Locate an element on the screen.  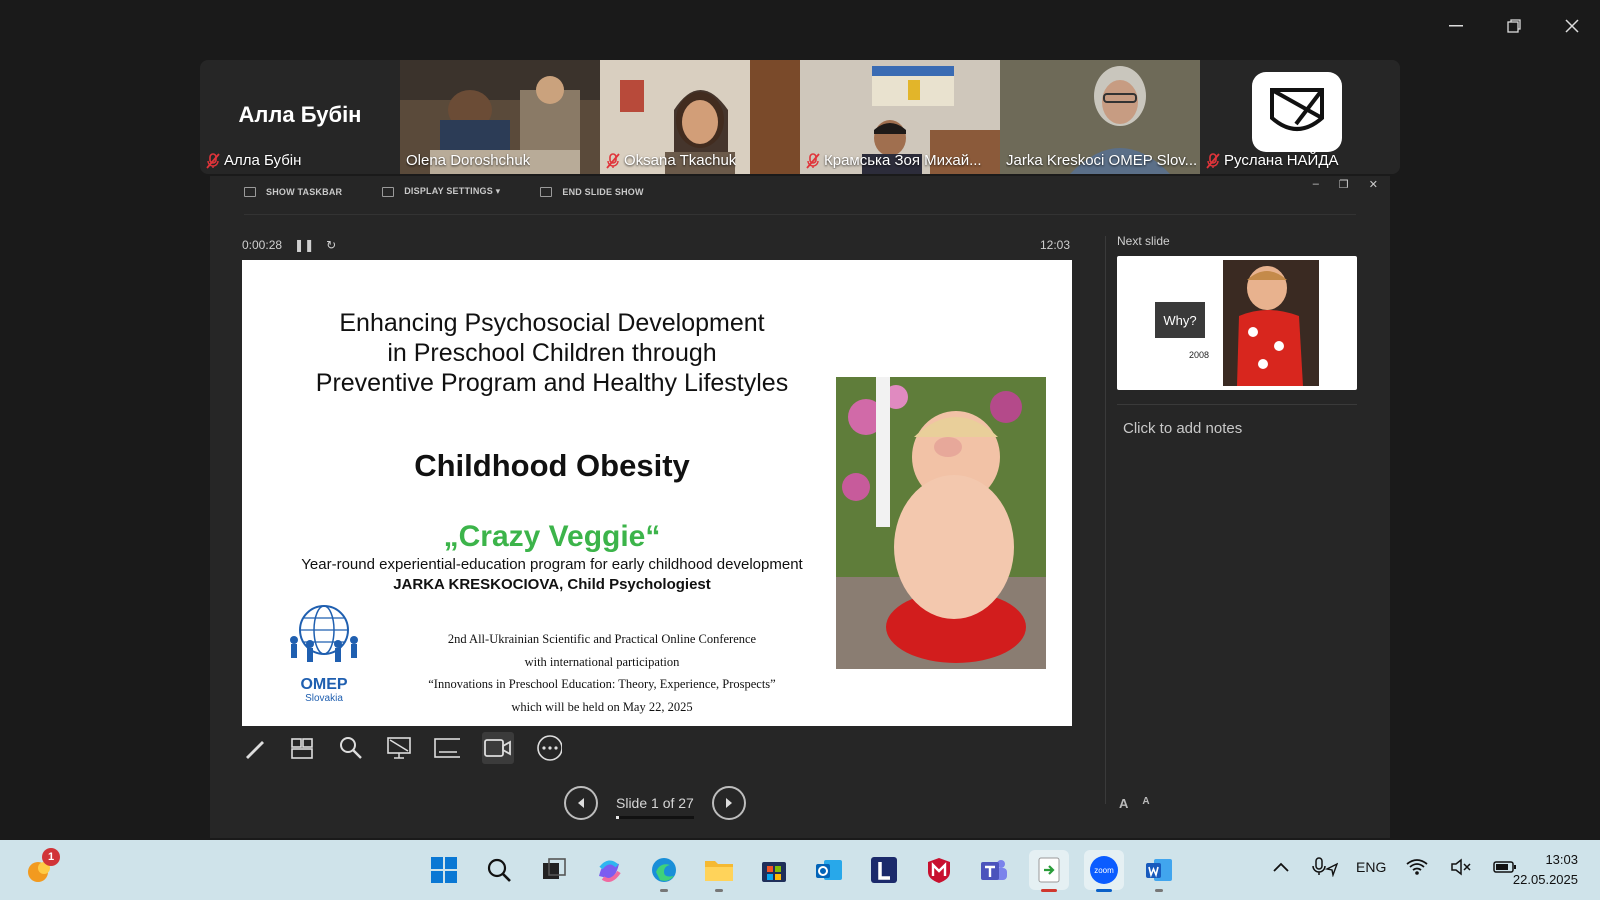
presenter-tools is located at coordinates (402, 748).